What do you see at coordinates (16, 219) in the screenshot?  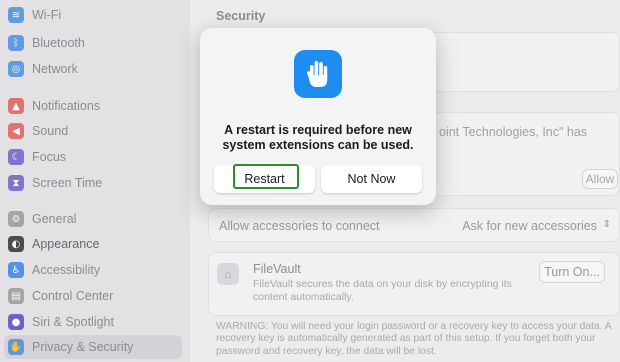 I see `gear-icon: ⚙` at bounding box center [16, 219].